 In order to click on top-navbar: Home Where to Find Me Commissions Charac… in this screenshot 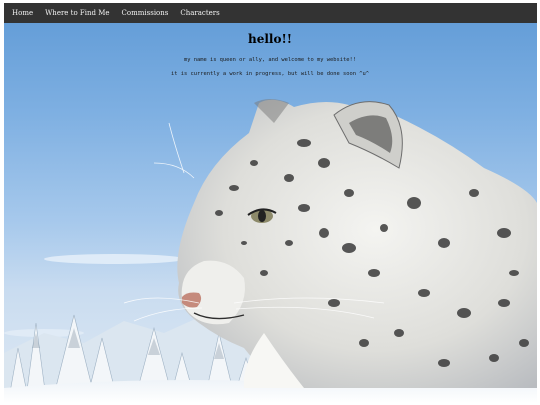, I will do `click(270, 13)`.